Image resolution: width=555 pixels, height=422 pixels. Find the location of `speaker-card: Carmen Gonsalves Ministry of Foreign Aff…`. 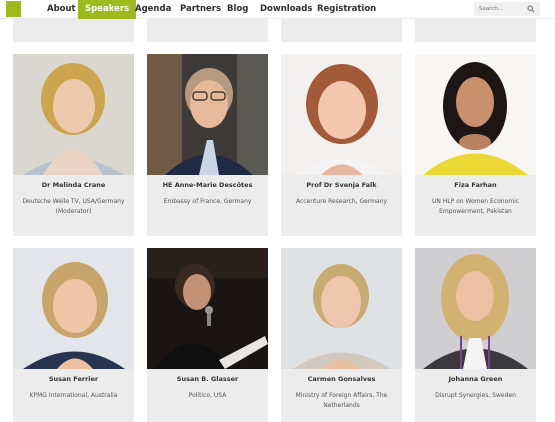

speaker-card: Carmen Gonsalves Ministry of Foreign Aff… is located at coordinates (341, 335).